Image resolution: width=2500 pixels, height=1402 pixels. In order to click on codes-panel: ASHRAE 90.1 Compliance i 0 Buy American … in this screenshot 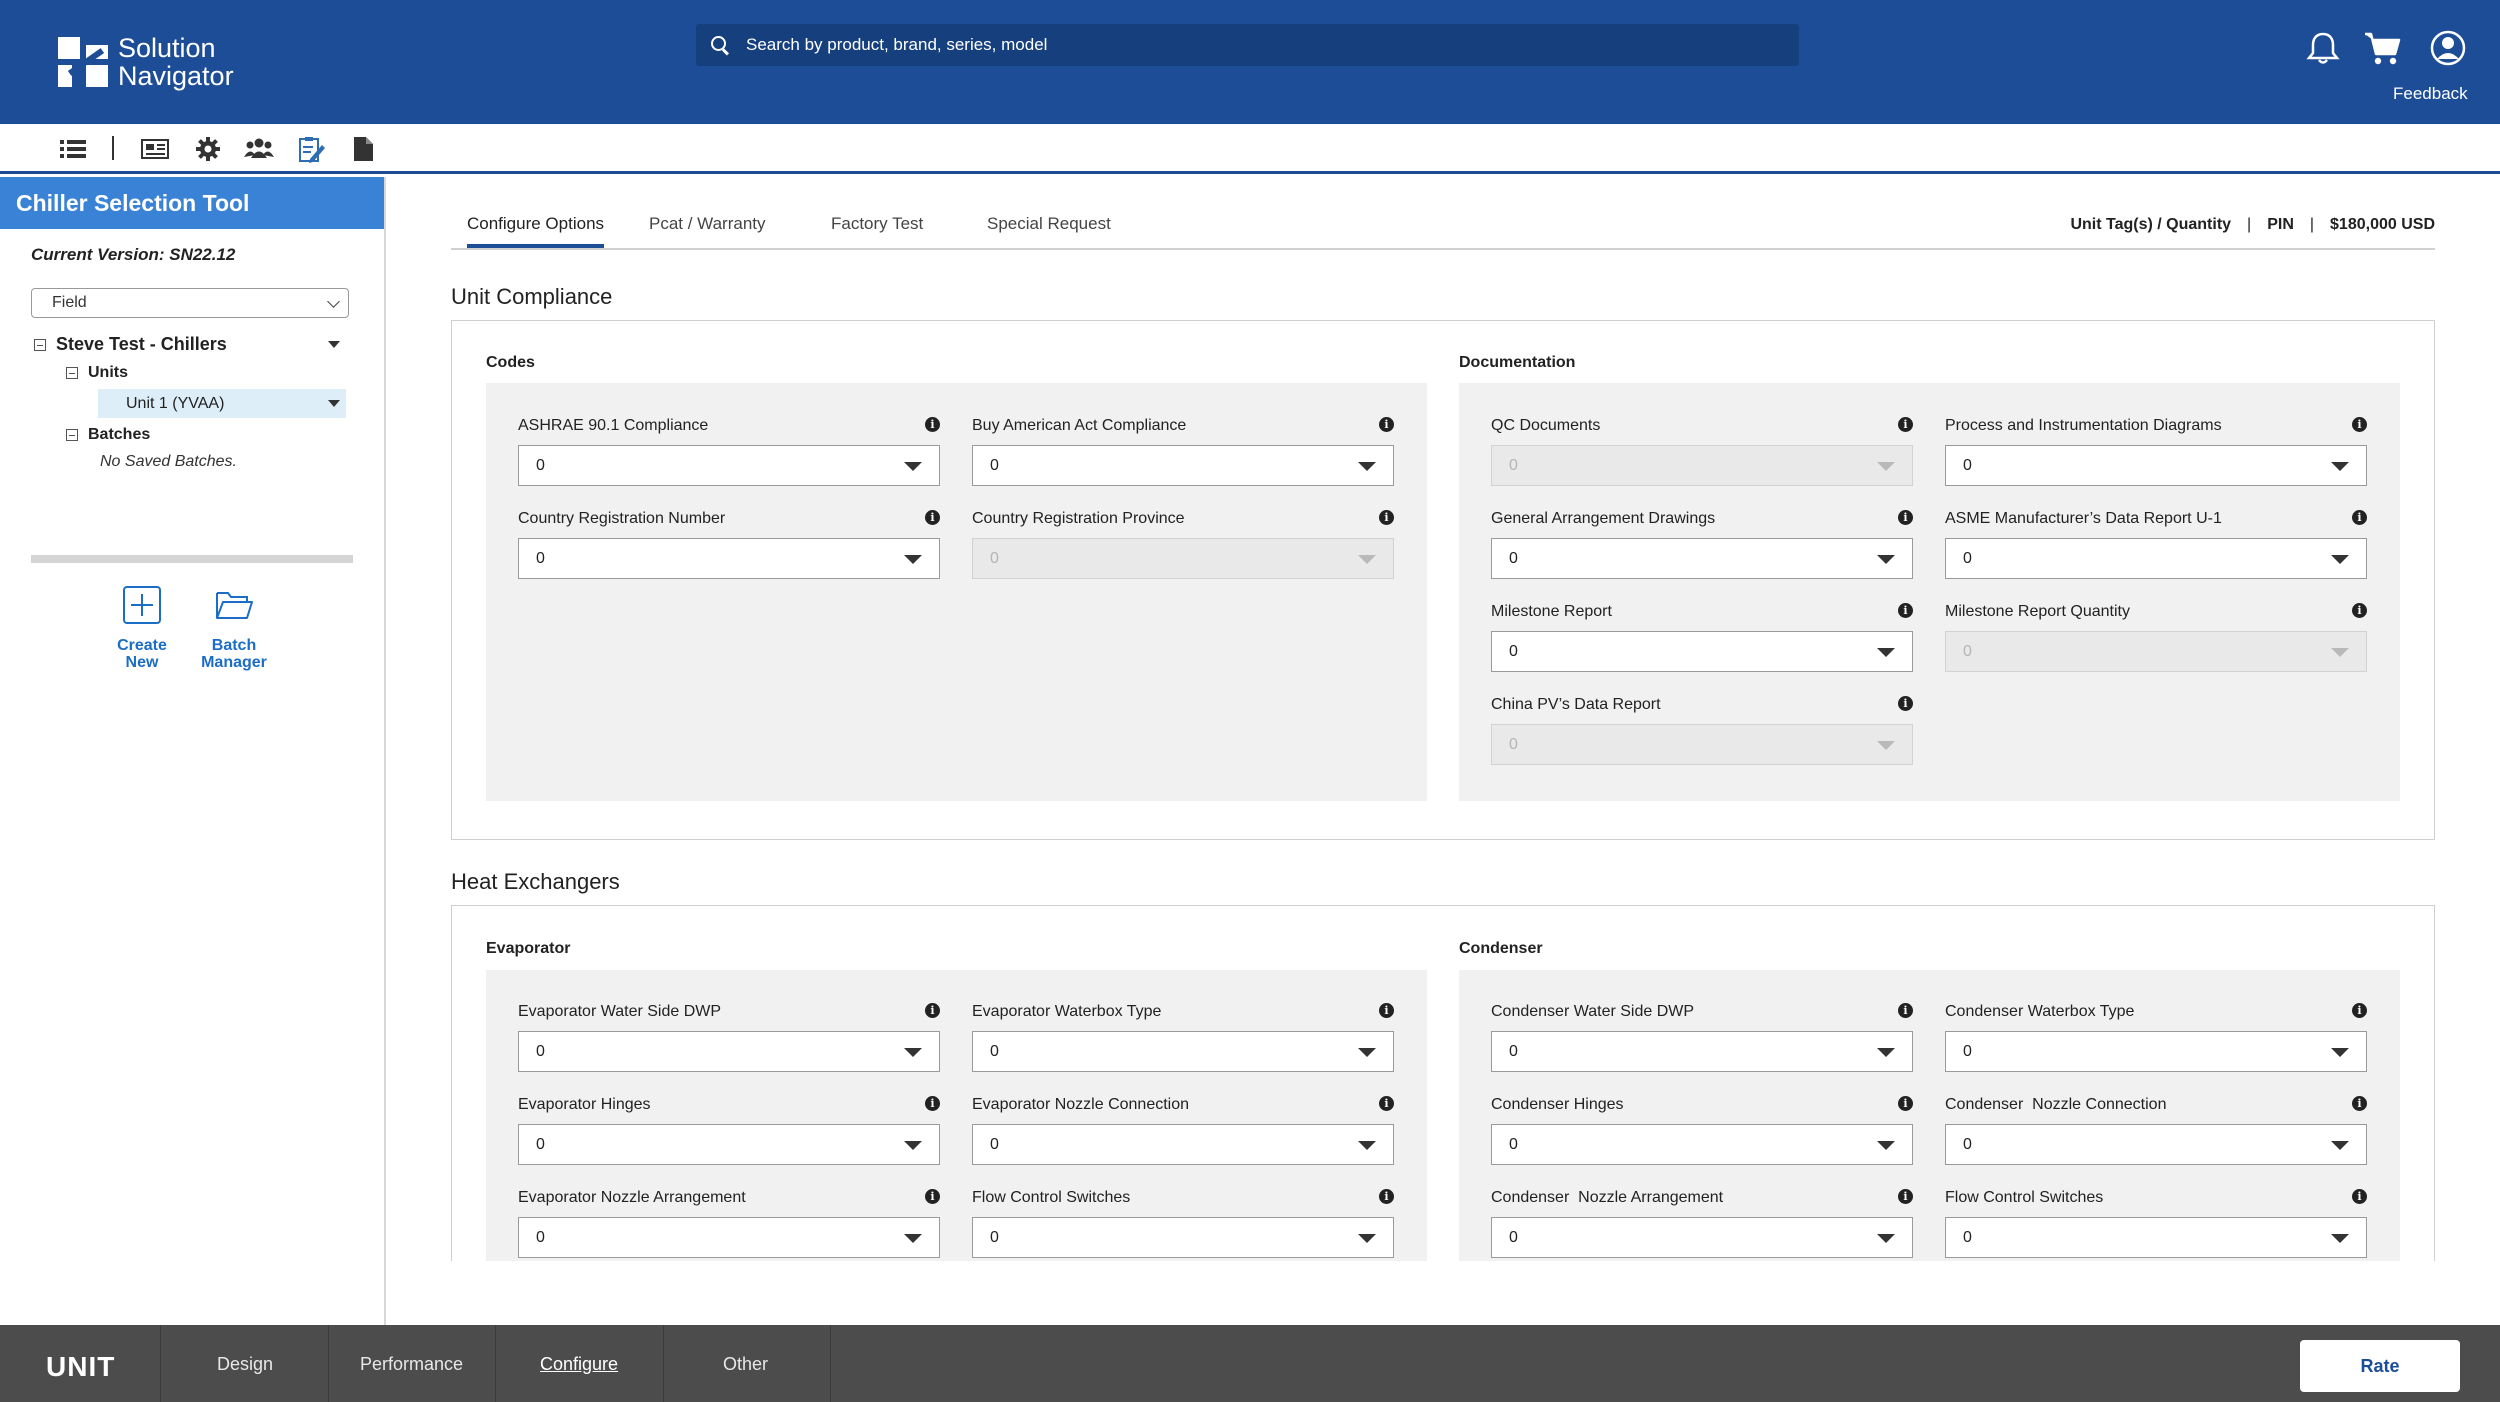, I will do `click(956, 592)`.